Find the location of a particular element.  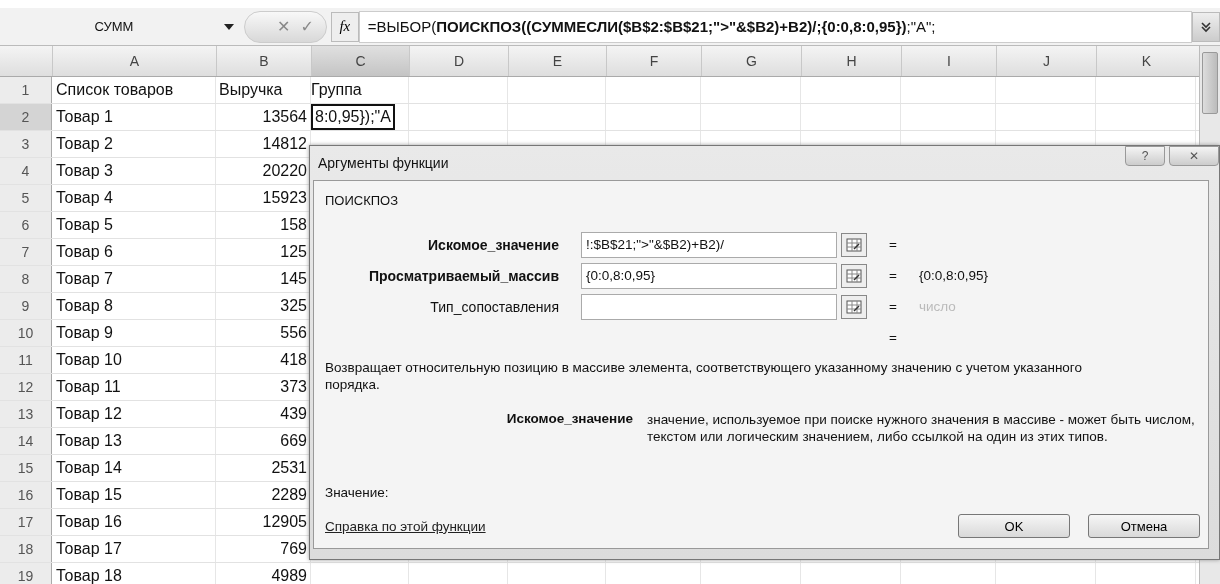

table-cell-text: 2289 is located at coordinates (289, 495).